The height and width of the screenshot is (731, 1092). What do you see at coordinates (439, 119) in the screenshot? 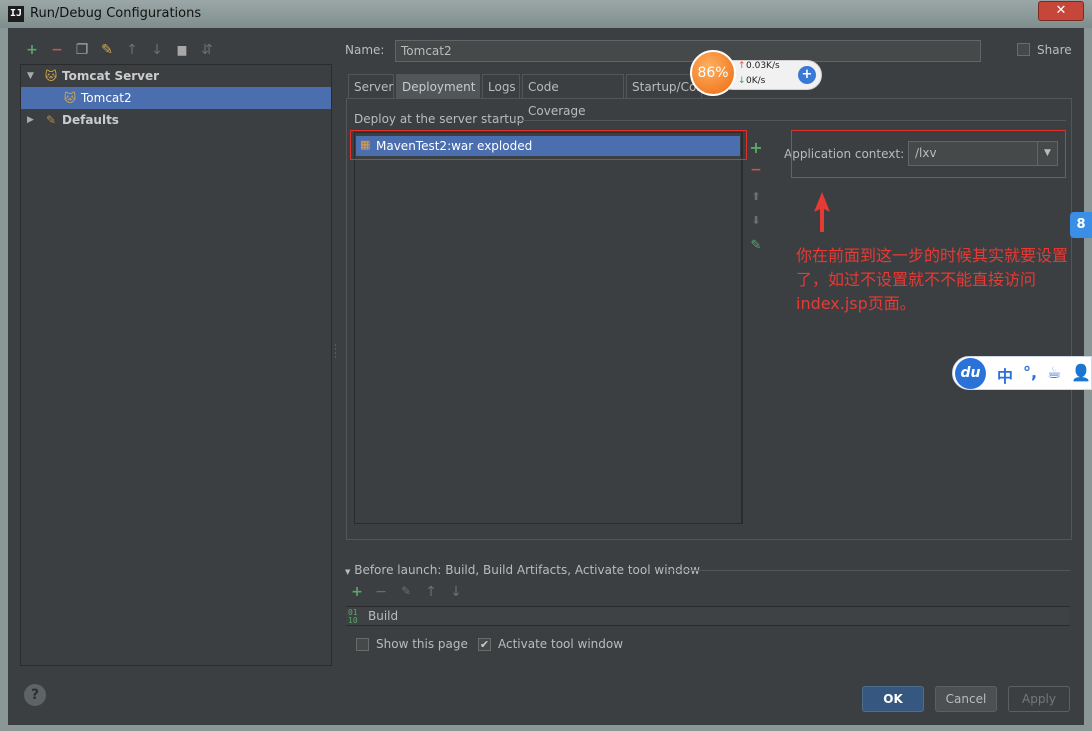
I see `deploy-group-title: Deploy at the server startup` at bounding box center [439, 119].